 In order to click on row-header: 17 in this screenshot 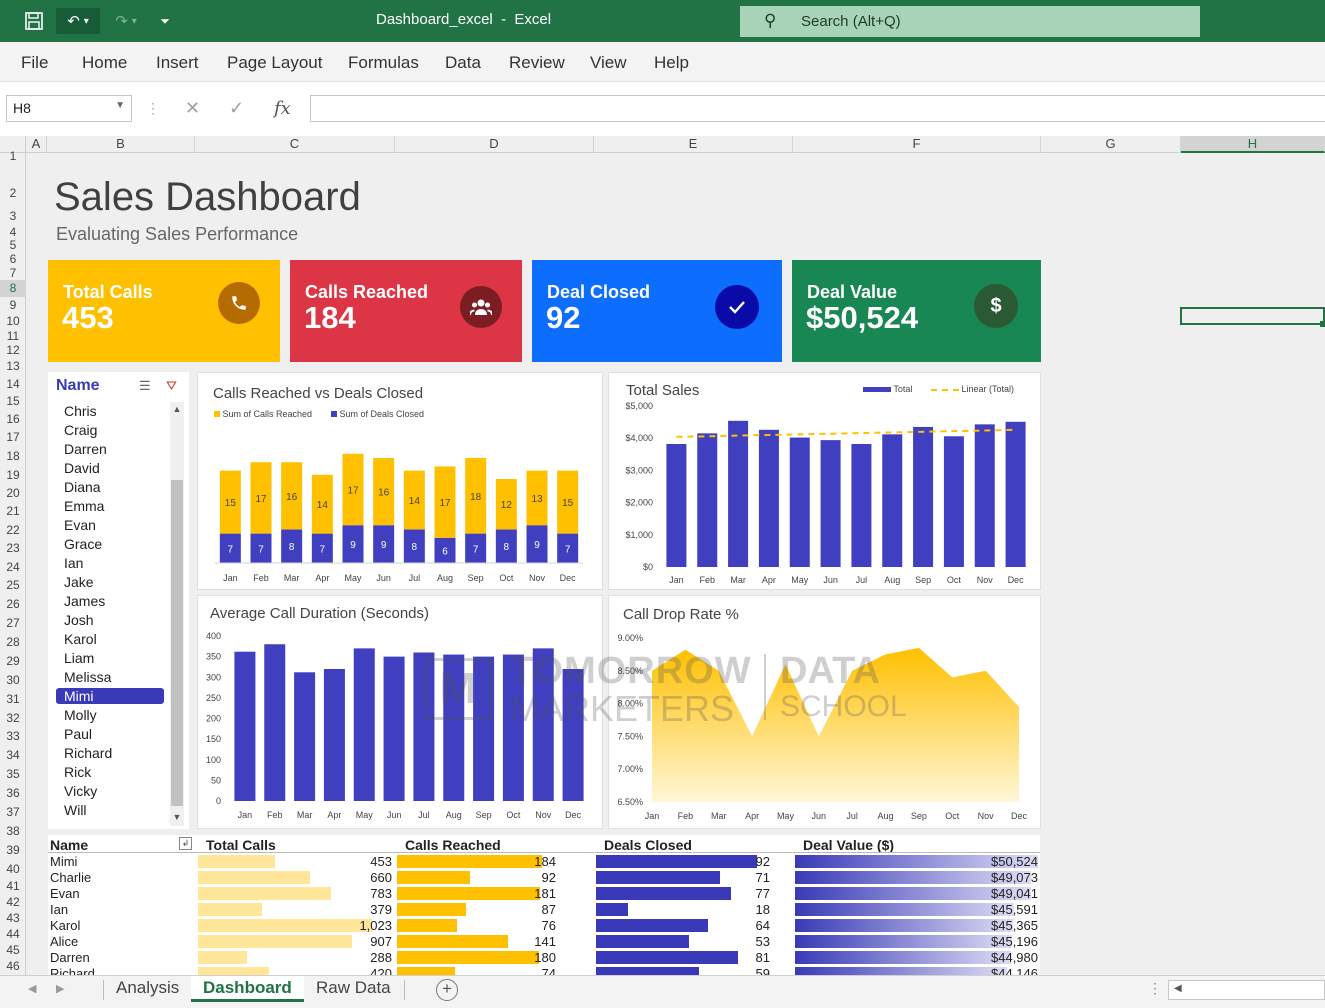, I will do `click(13, 437)`.